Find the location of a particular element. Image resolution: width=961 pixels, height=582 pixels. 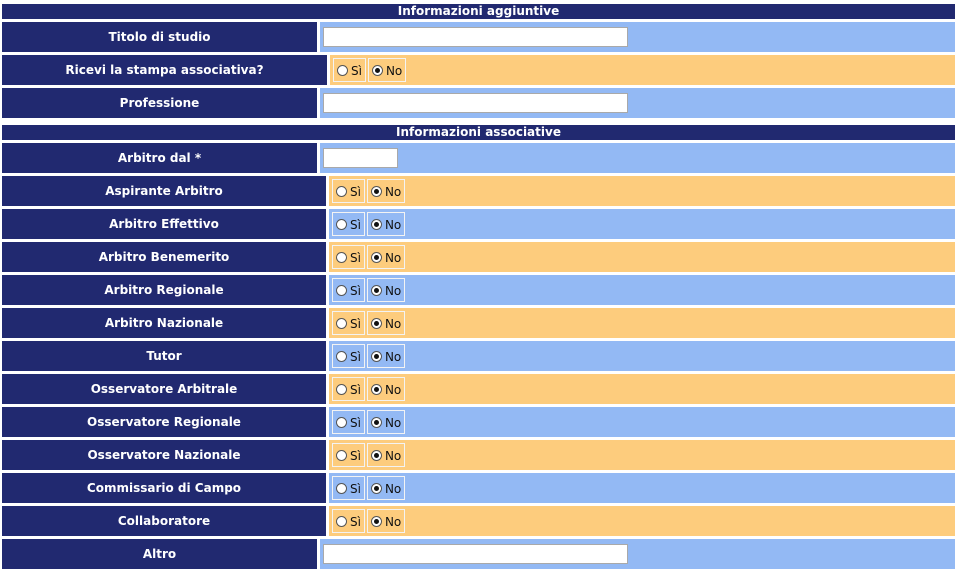

section-header-informazioni-aggiuntive: Informazioni aggiuntive is located at coordinates (478, 11).